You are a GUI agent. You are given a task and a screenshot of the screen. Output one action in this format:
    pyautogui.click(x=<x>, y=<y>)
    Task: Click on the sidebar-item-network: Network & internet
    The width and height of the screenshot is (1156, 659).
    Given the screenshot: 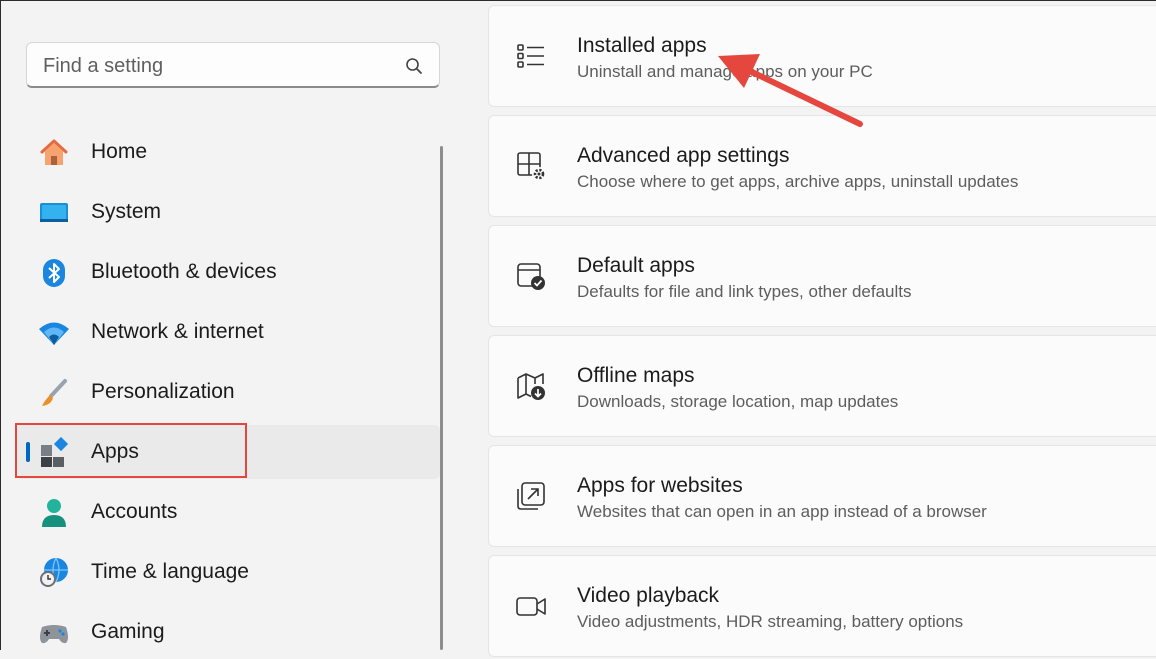 What is the action you would take?
    pyautogui.click(x=228, y=332)
    